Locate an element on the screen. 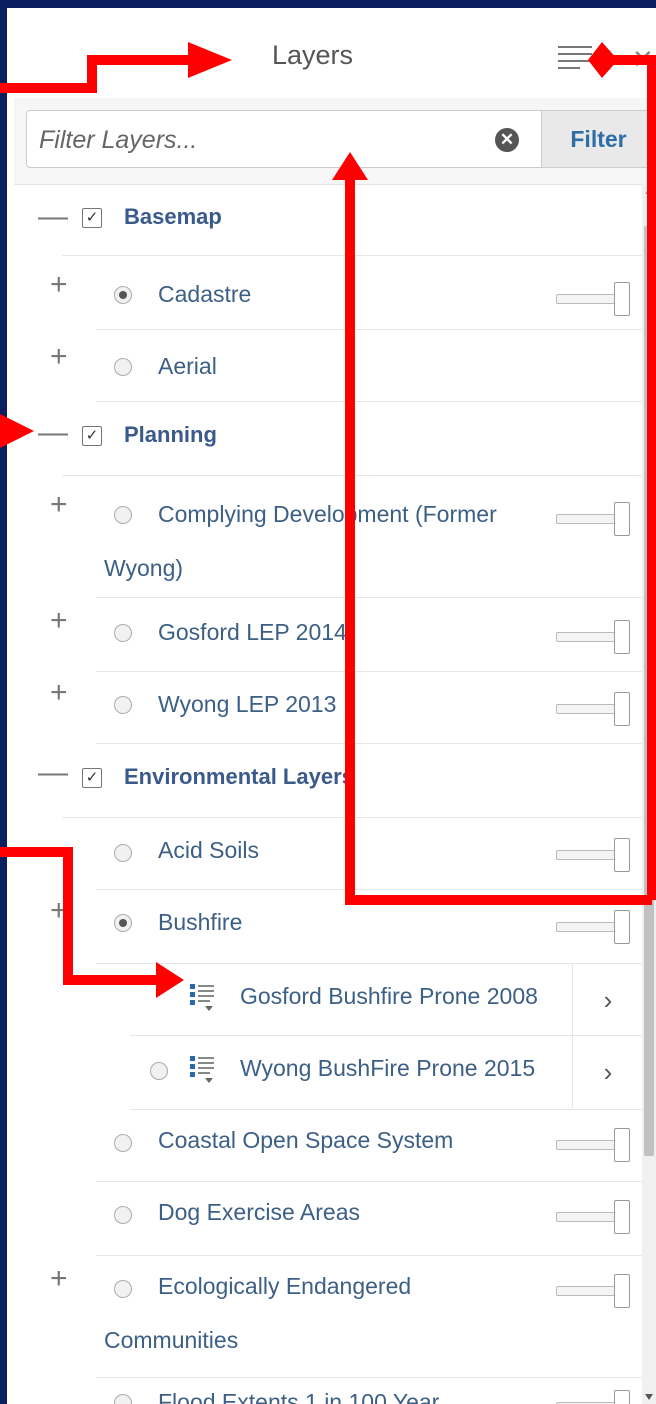 This screenshot has width=656, height=1404. panel-title: Layers is located at coordinates (313, 55).